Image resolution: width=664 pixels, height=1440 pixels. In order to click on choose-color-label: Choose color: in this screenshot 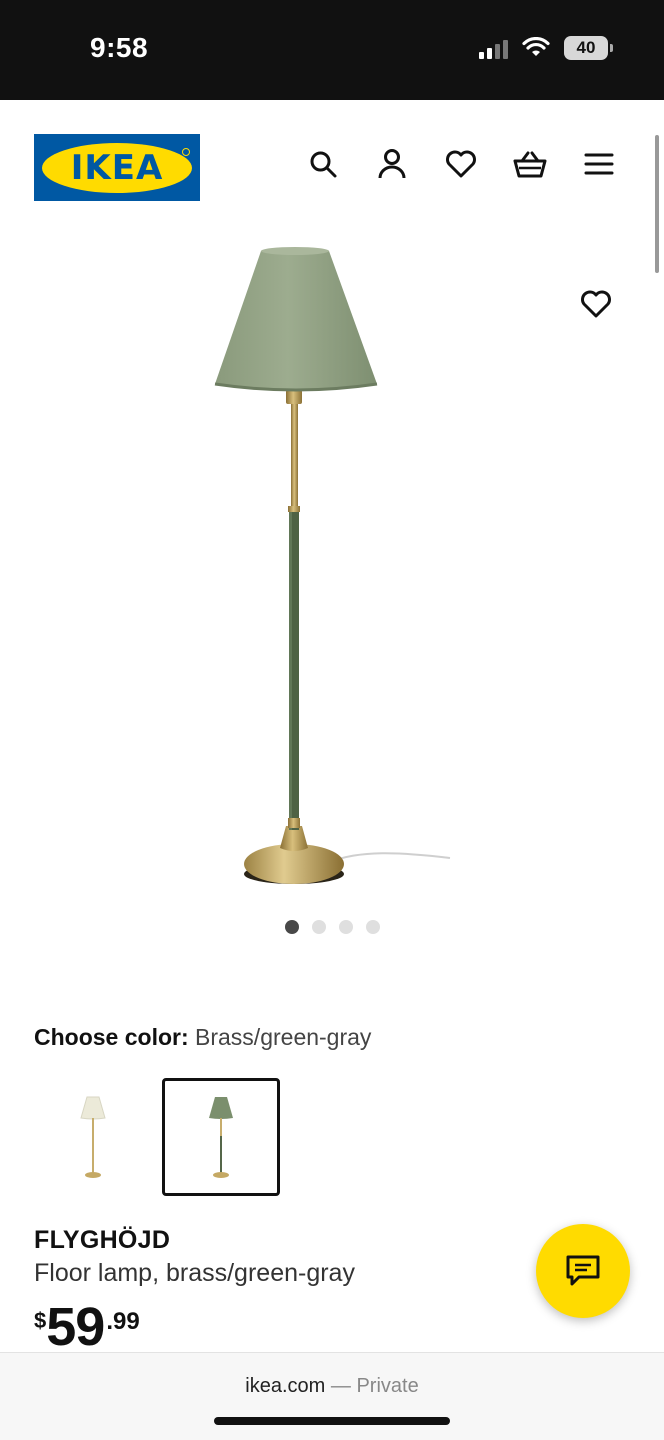, I will do `click(111, 1037)`.